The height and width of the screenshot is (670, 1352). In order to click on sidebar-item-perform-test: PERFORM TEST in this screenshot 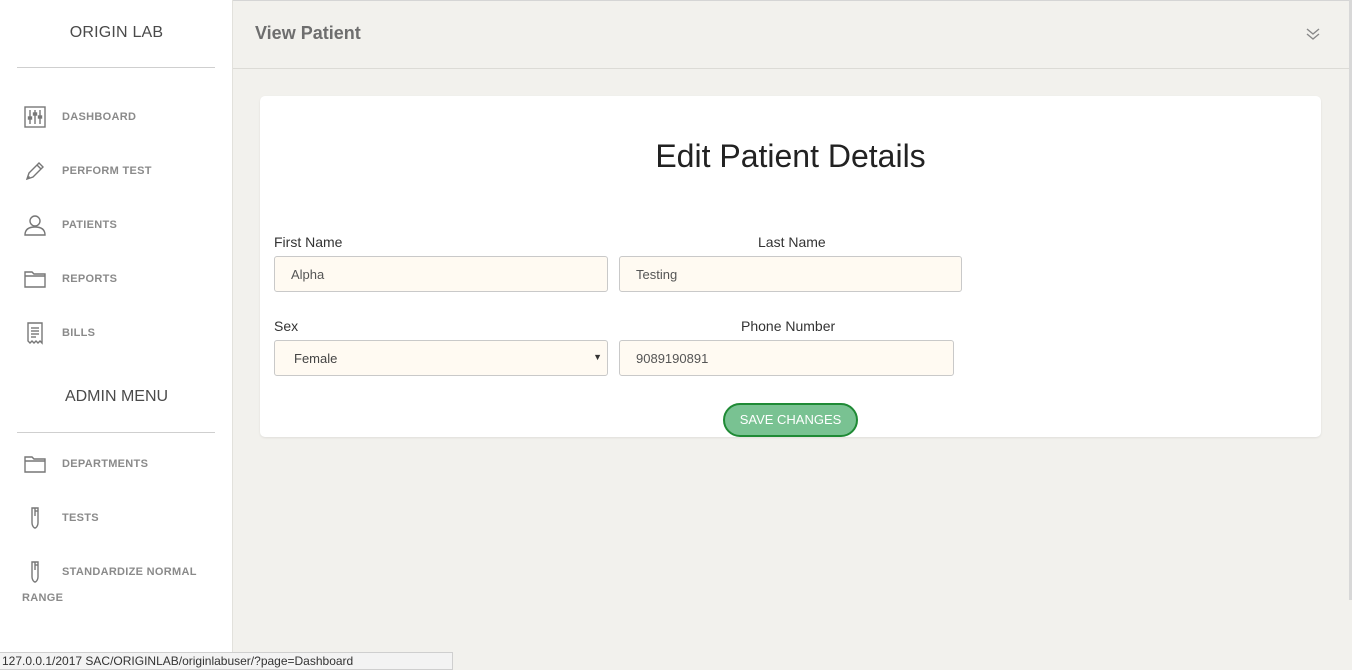, I will do `click(122, 171)`.